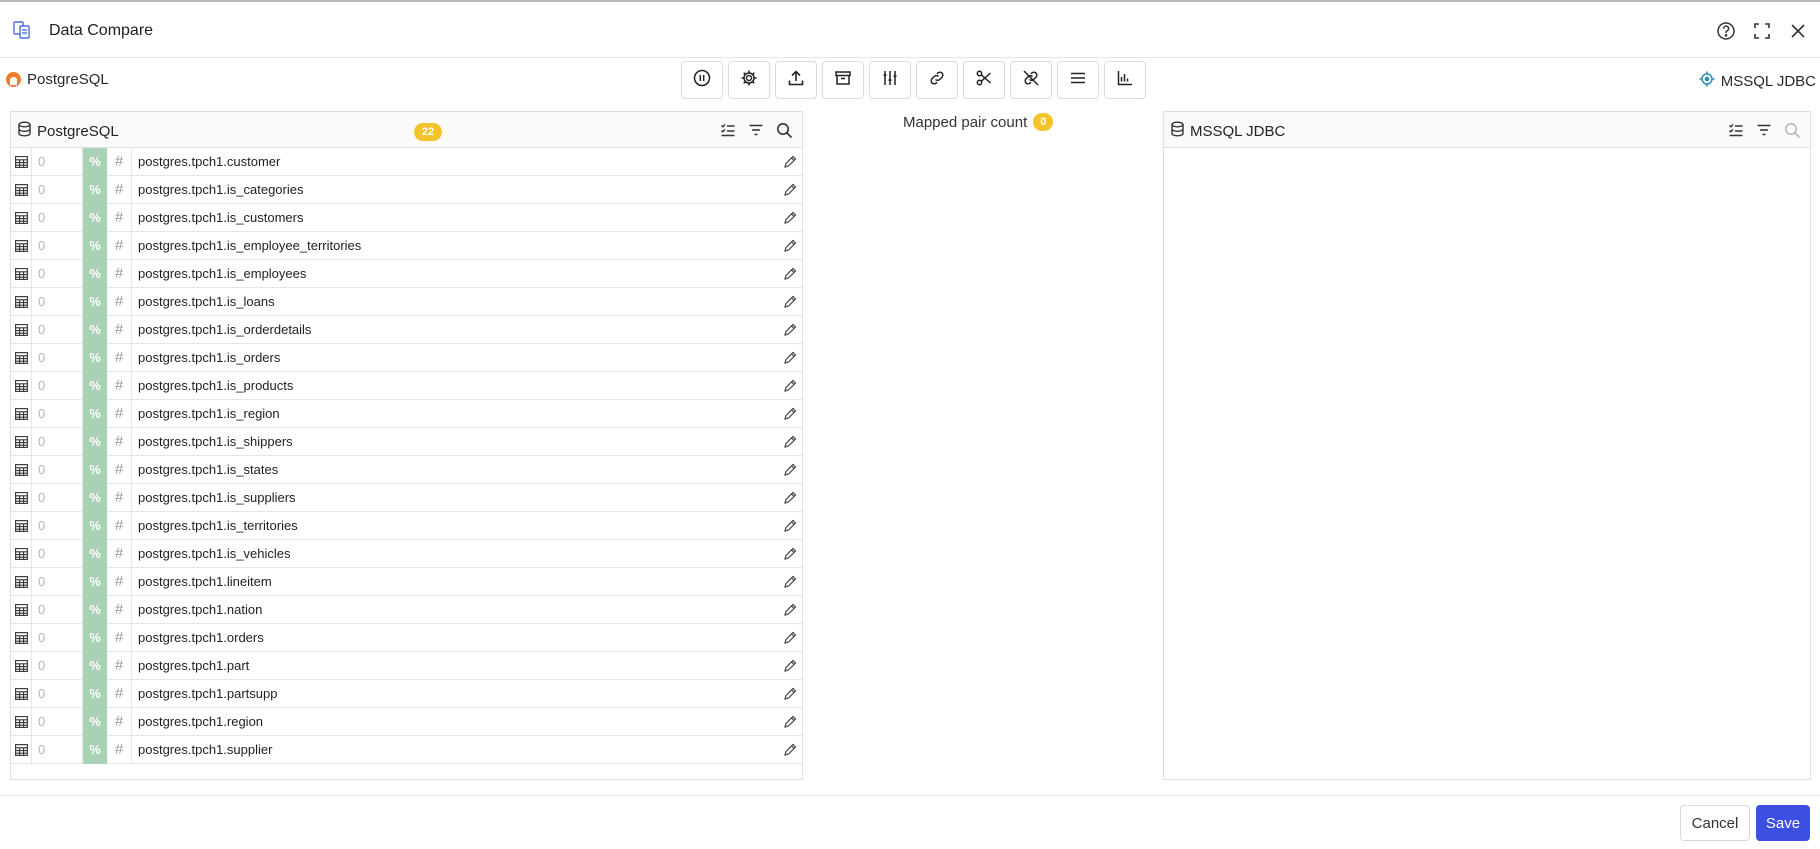 This screenshot has width=1820, height=849. Describe the element at coordinates (1783, 823) in the screenshot. I see `save-button: Save` at that location.